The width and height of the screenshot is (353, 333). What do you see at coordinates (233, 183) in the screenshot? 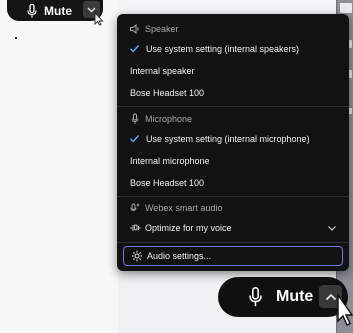
I see `microphone-option-bose: Bose Headset 100` at bounding box center [233, 183].